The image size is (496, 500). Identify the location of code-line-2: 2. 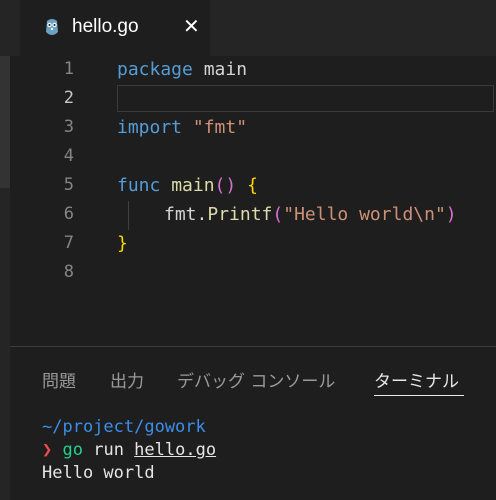
(253, 99).